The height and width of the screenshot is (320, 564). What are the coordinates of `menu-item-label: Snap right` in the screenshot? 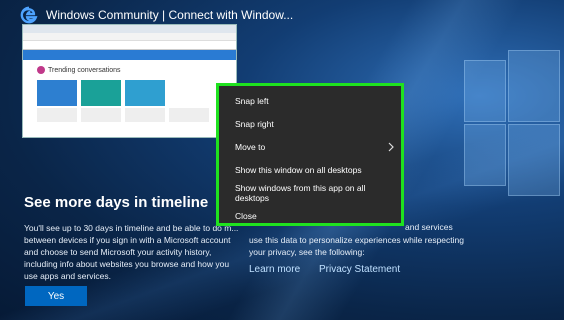 It's located at (254, 123).